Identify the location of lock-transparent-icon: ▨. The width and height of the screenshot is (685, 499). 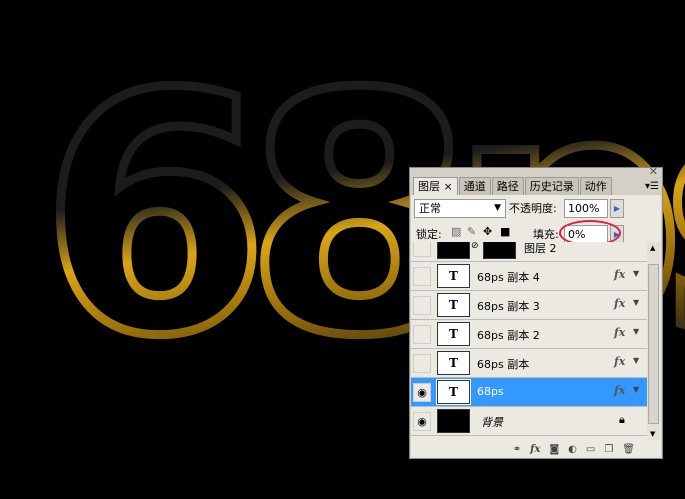
(456, 231).